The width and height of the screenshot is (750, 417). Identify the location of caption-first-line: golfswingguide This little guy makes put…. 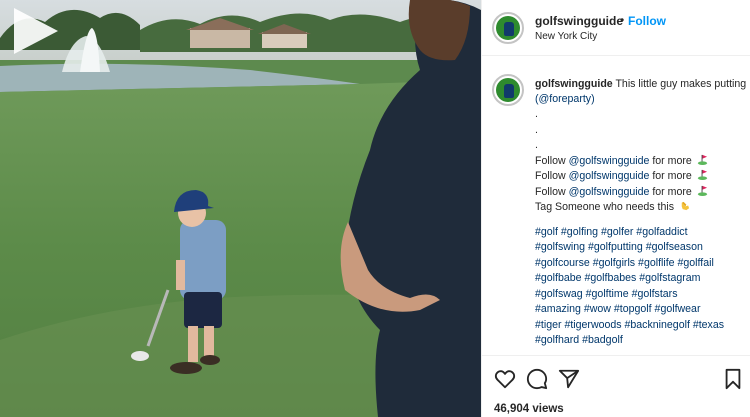
(641, 85).